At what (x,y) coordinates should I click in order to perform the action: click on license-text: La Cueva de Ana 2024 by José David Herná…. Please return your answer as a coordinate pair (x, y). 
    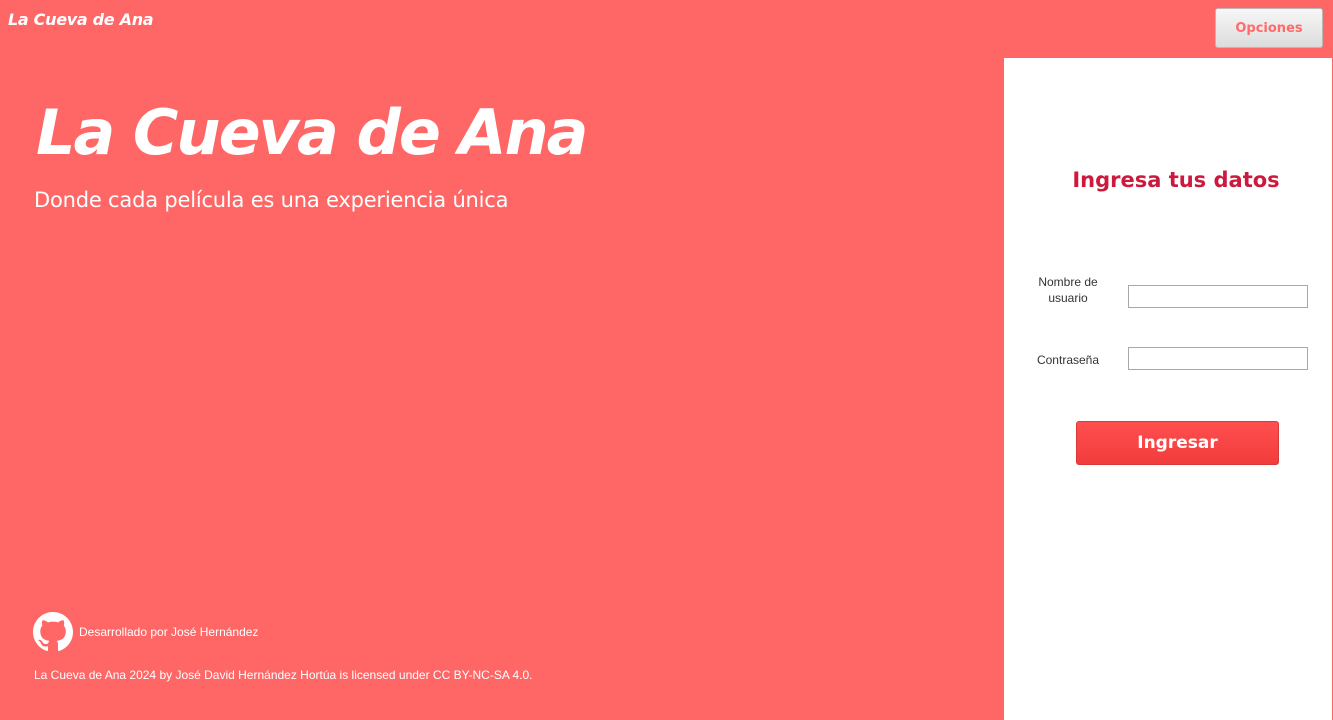
    Looking at the image, I should click on (283, 675).